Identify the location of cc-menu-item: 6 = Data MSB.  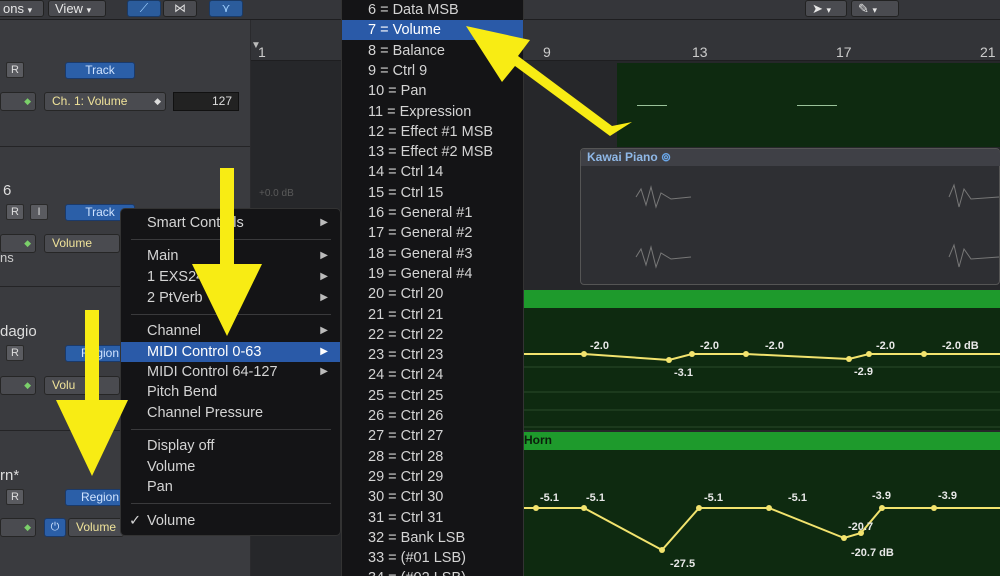
(432, 10).